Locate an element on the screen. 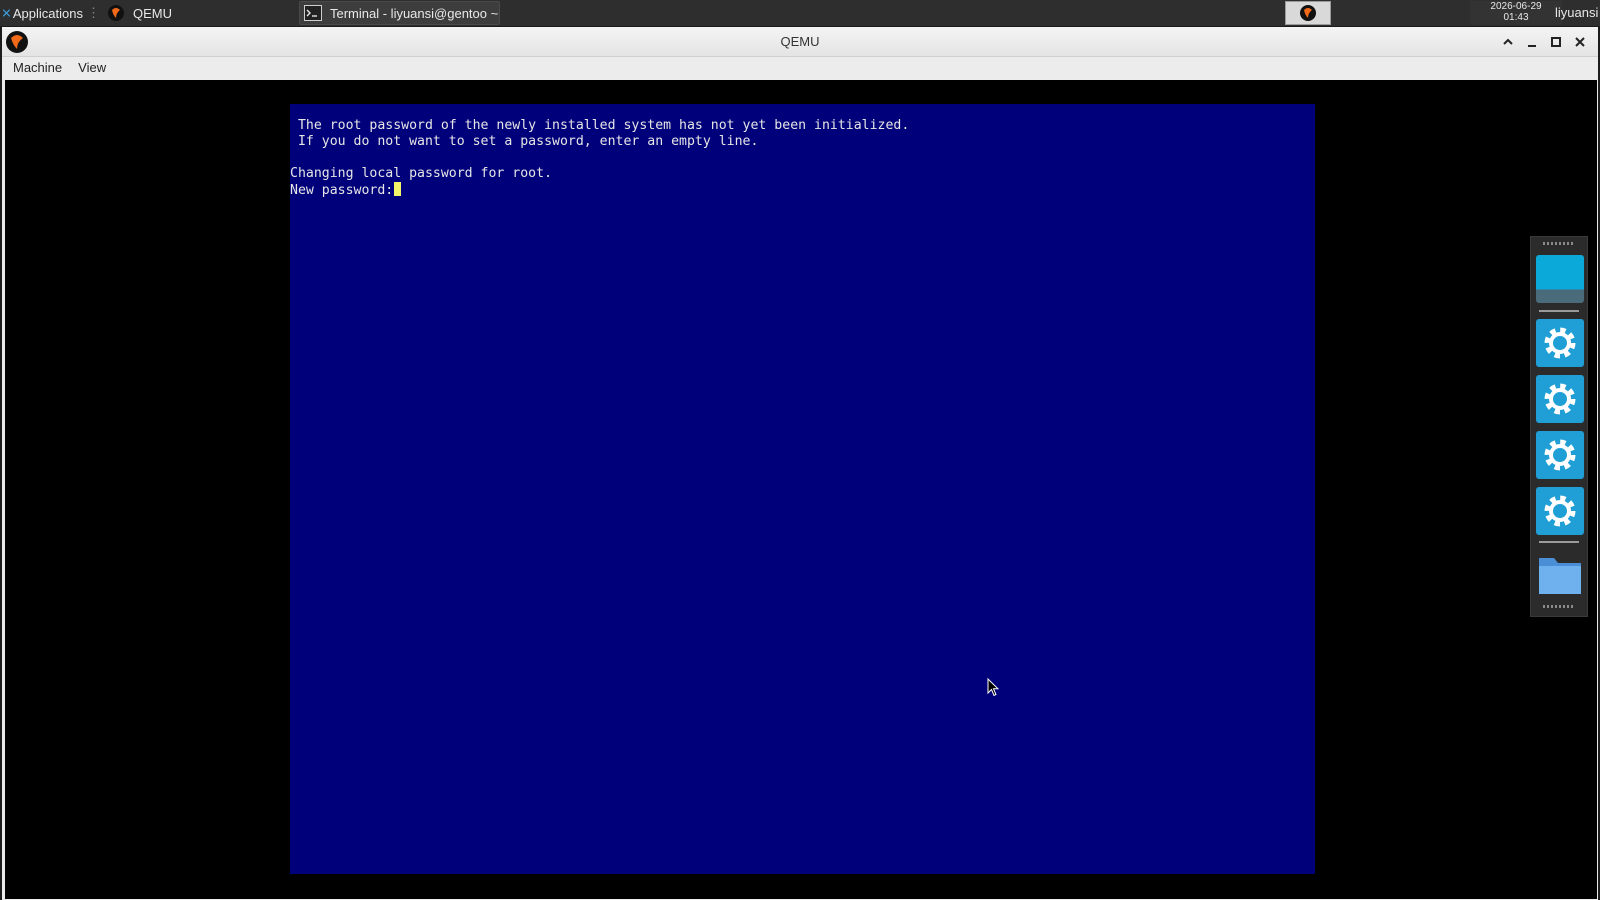 The width and height of the screenshot is (1600, 900). window-titlebar: QEMU is located at coordinates (800, 42).